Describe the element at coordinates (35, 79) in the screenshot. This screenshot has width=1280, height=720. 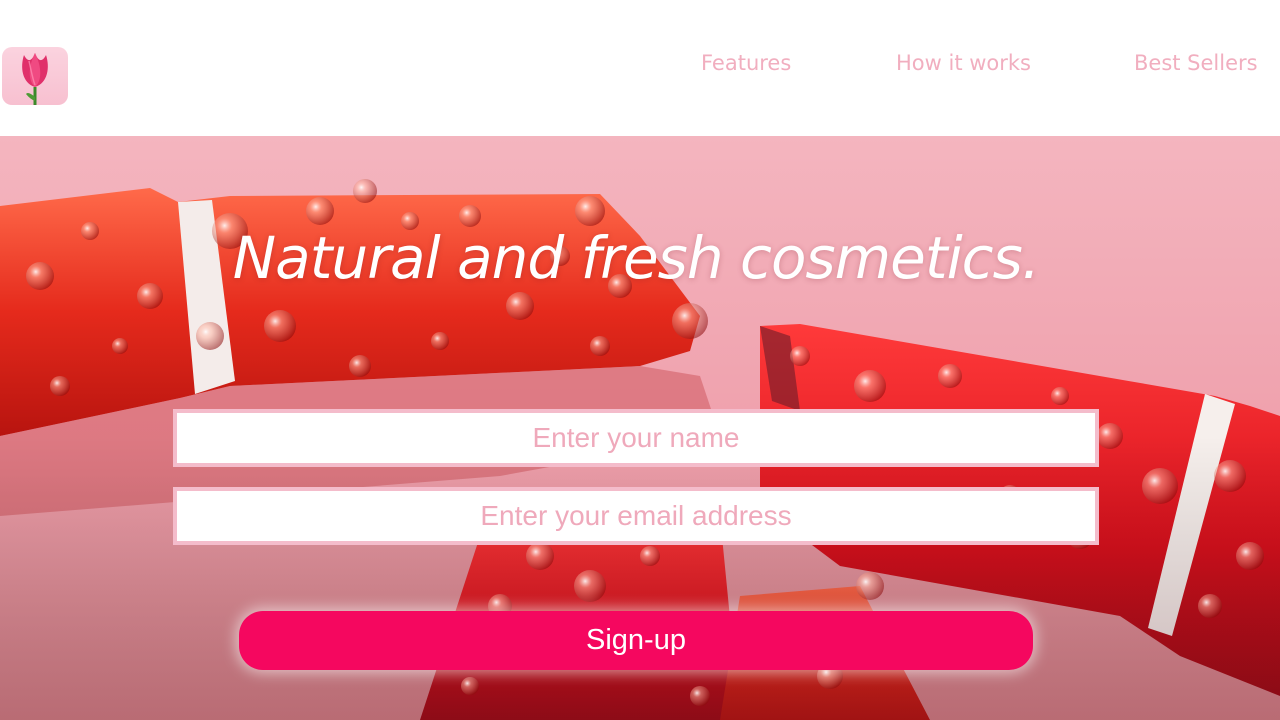
I see `tulip-icon` at that location.